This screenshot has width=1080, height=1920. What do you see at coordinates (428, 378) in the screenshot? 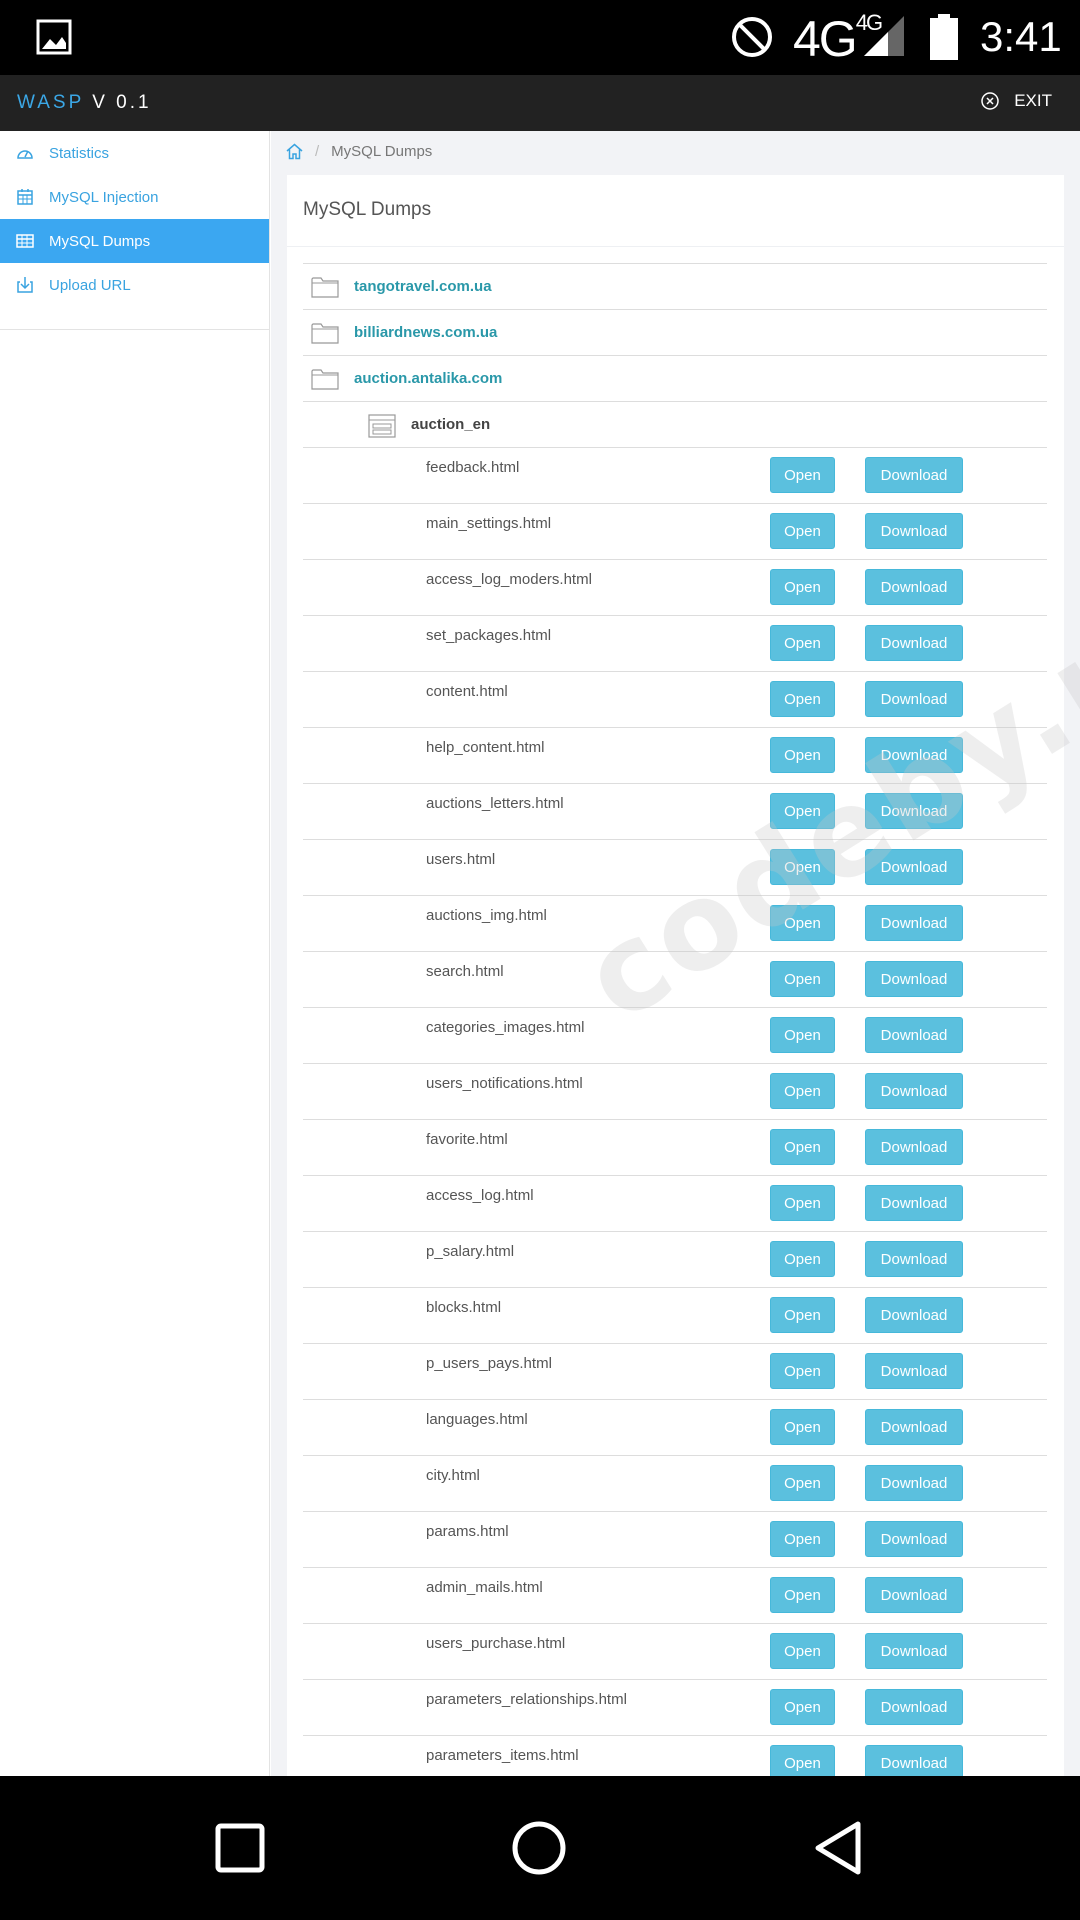
I see `folder-label: auction.antalika.com` at bounding box center [428, 378].